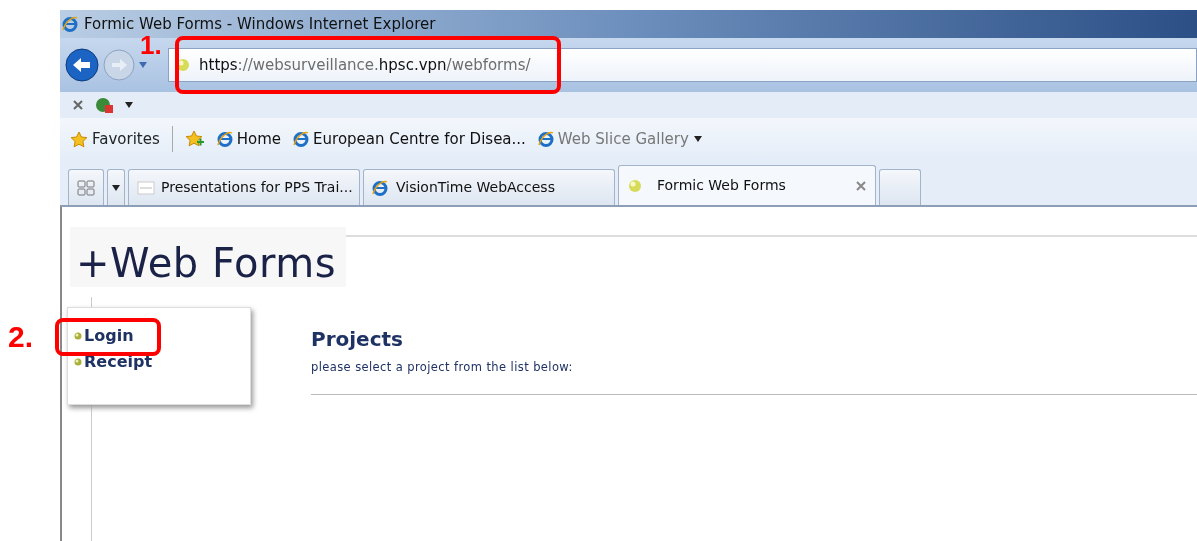  Describe the element at coordinates (208, 257) in the screenshot. I see `site-logo: +Web Forms` at that location.